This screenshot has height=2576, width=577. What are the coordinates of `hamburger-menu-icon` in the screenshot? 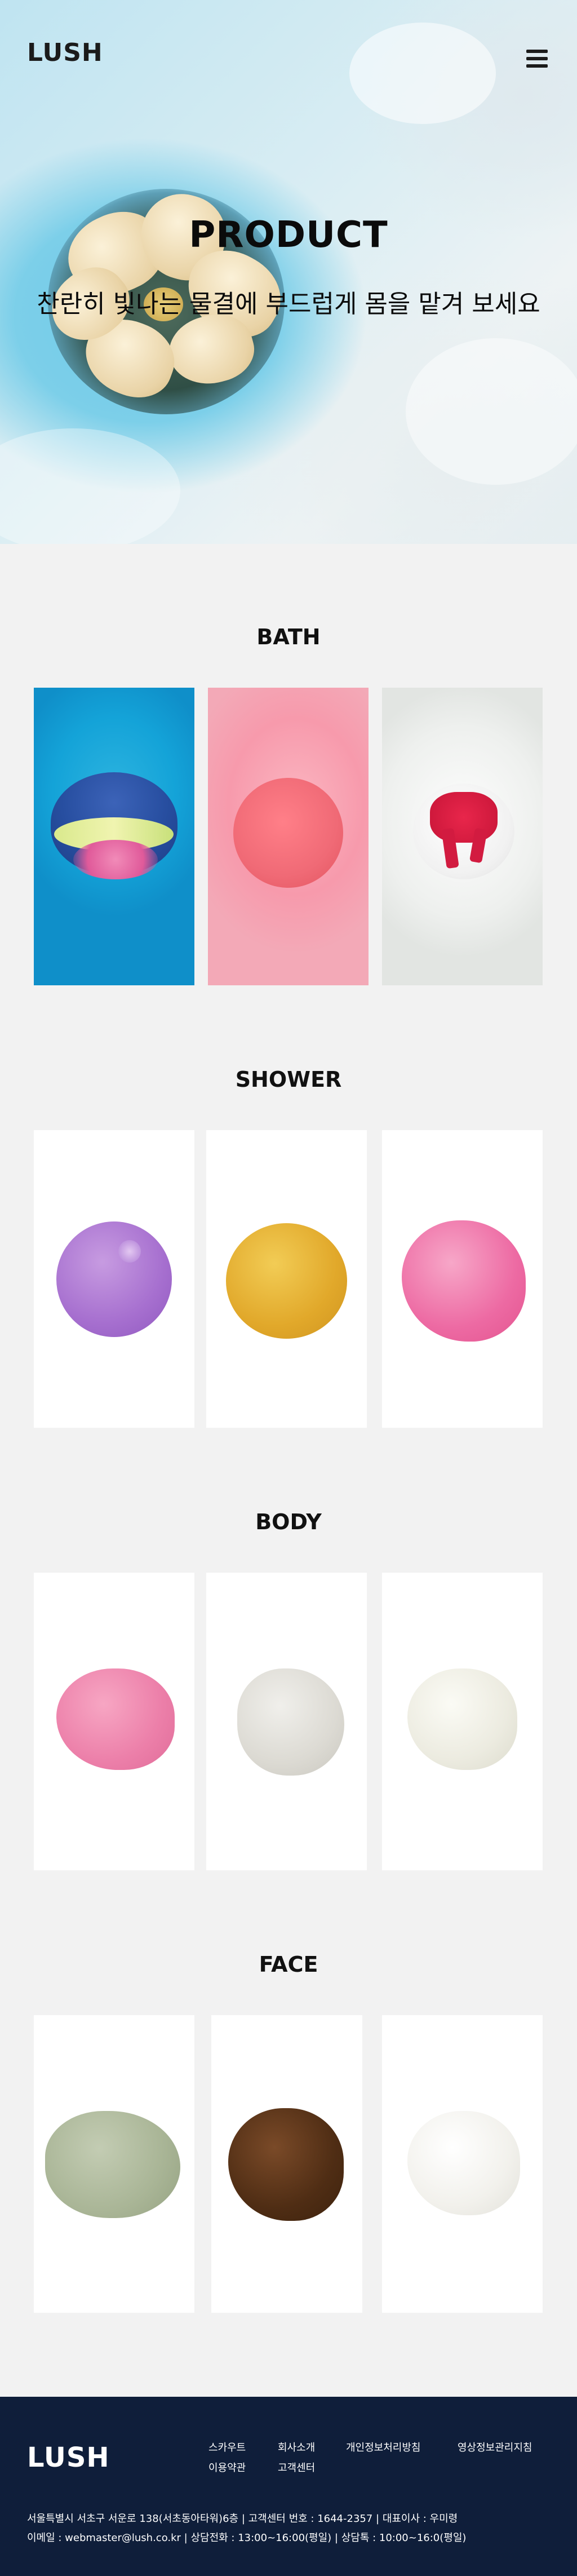 It's located at (537, 59).